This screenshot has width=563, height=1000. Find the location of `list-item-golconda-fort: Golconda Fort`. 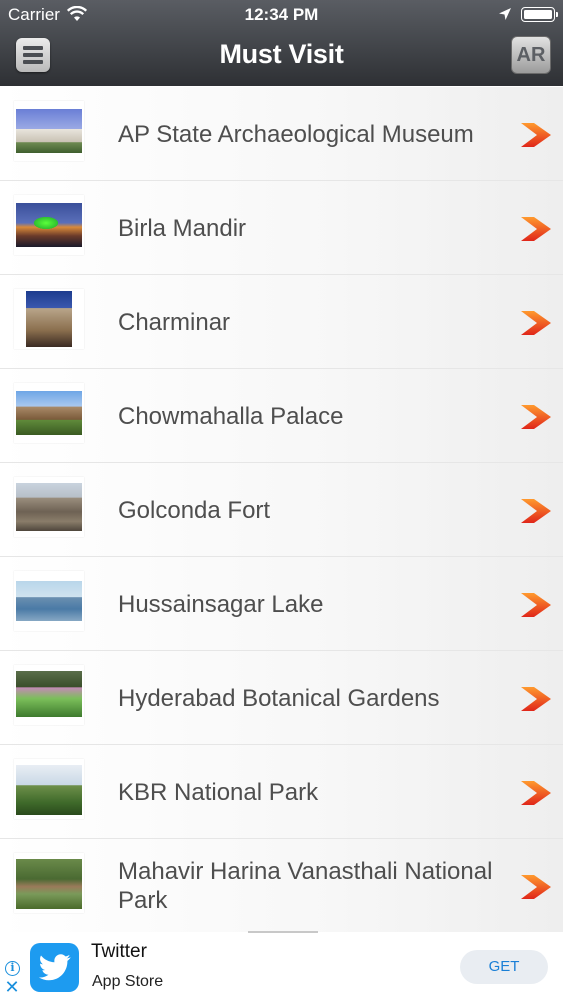

list-item-golconda-fort: Golconda Fort is located at coordinates (281, 510).